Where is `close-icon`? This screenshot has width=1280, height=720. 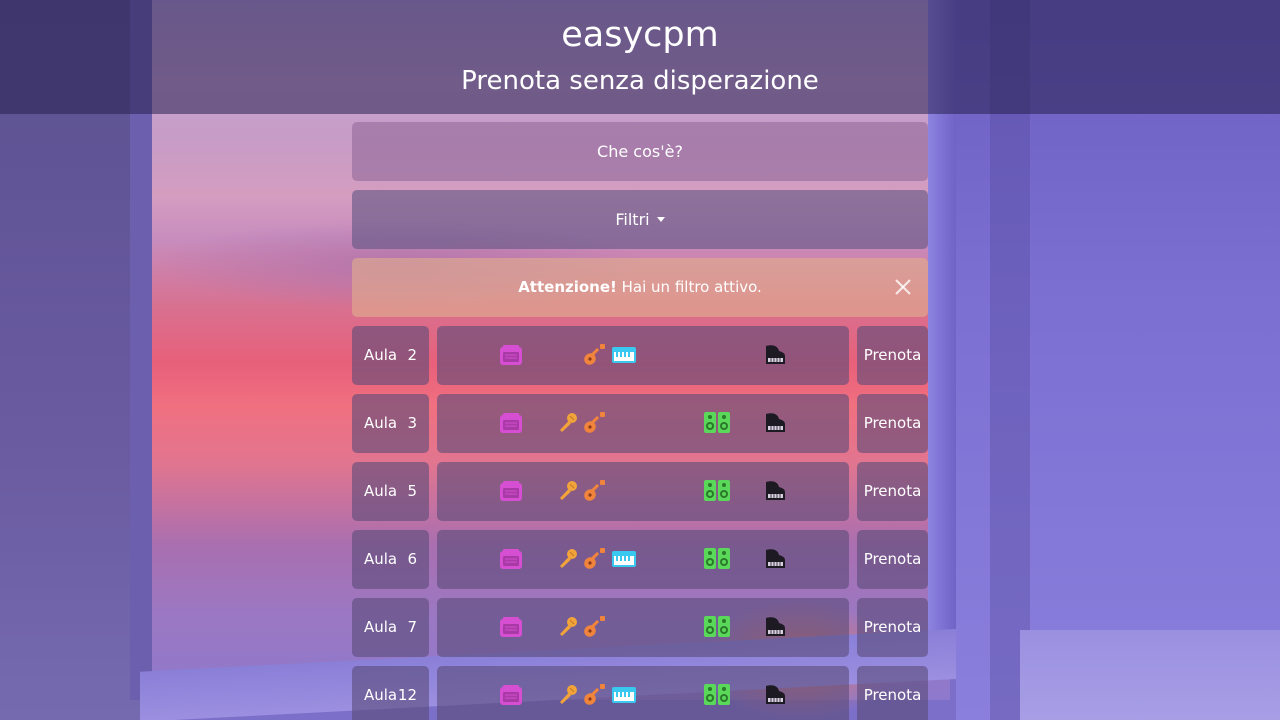
close-icon is located at coordinates (903, 287).